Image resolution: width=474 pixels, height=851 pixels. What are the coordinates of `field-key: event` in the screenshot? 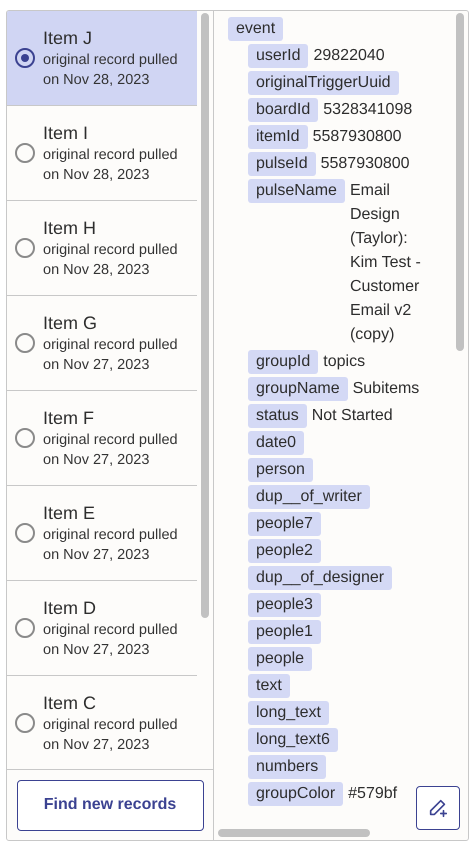 It's located at (256, 29).